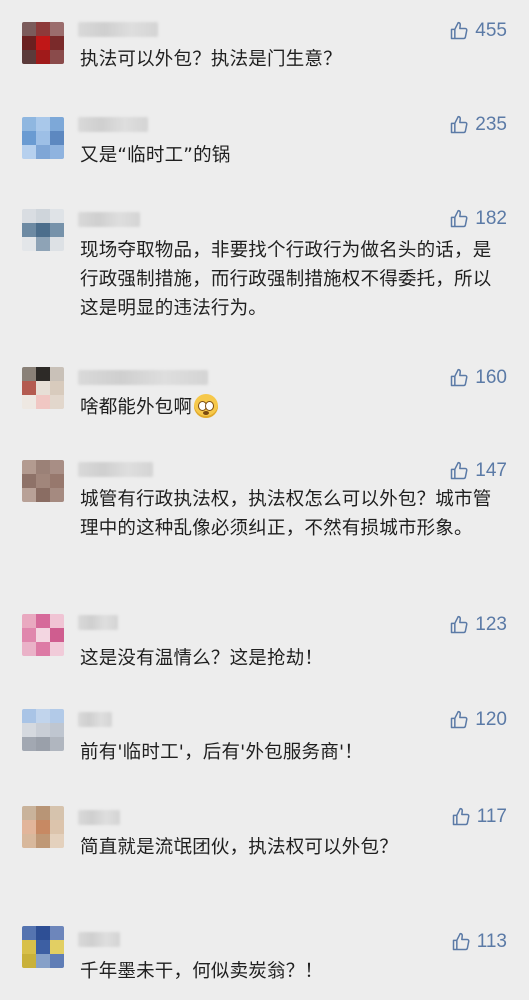  What do you see at coordinates (289, 407) in the screenshot?
I see `comment-text: 啥都能外包啊` at bounding box center [289, 407].